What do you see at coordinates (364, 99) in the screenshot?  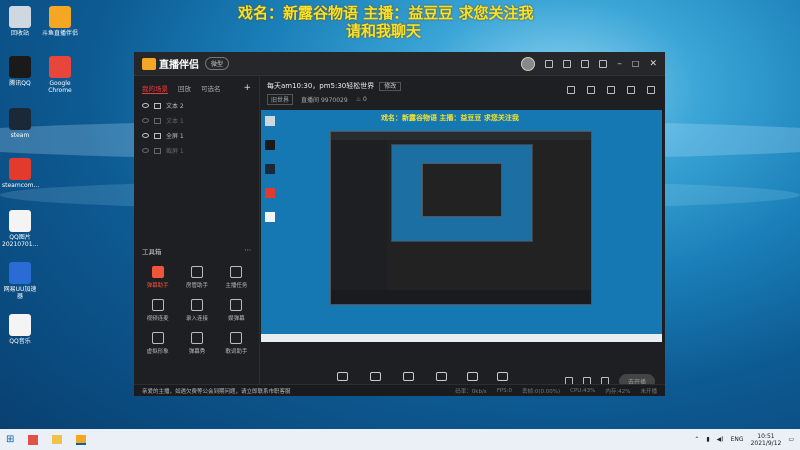 I see `heat-value: 0` at bounding box center [364, 99].